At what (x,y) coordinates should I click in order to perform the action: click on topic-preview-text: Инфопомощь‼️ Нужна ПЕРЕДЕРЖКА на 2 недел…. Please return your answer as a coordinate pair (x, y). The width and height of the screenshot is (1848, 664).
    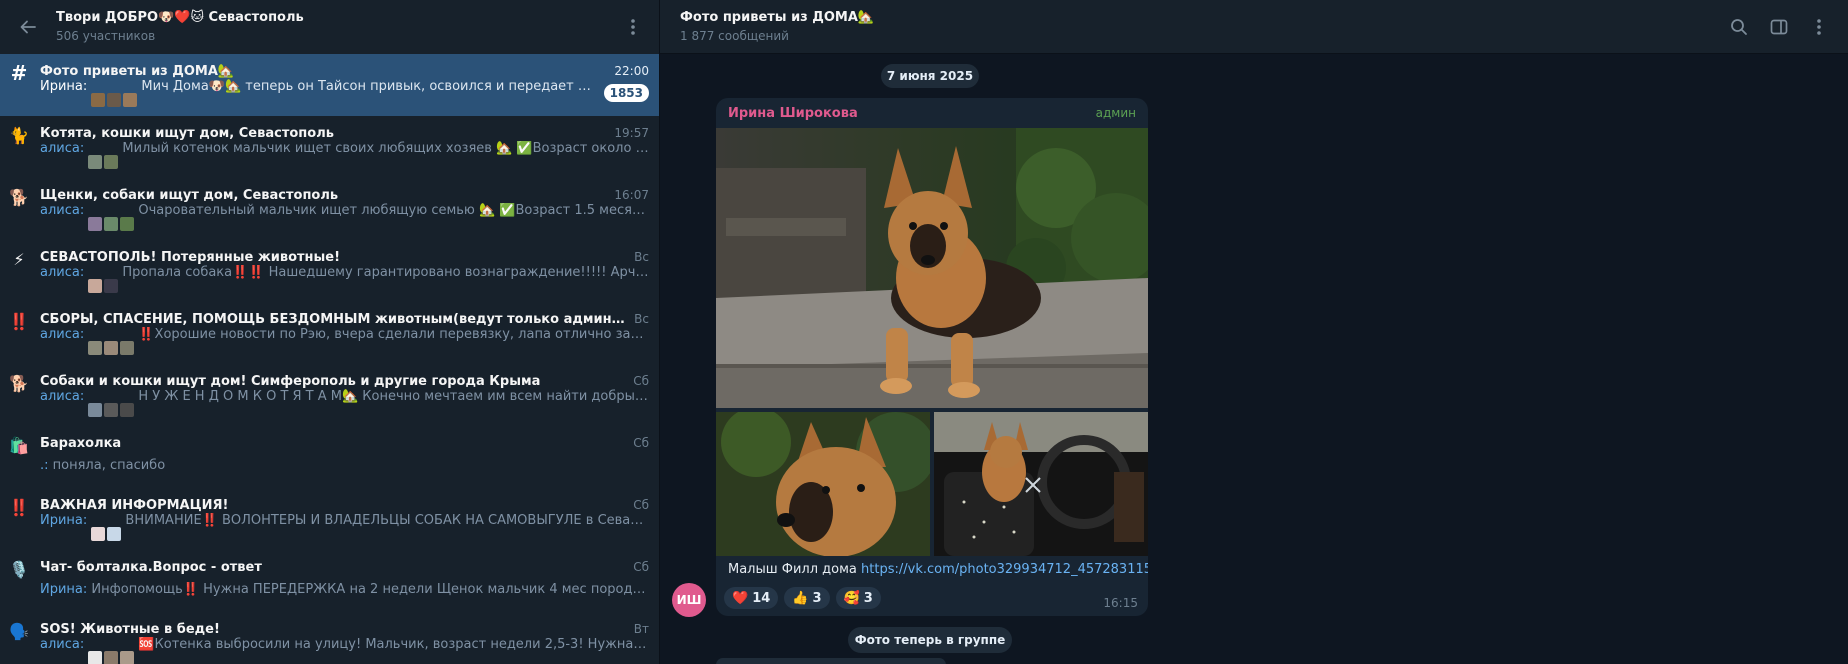
    Looking at the image, I should click on (370, 589).